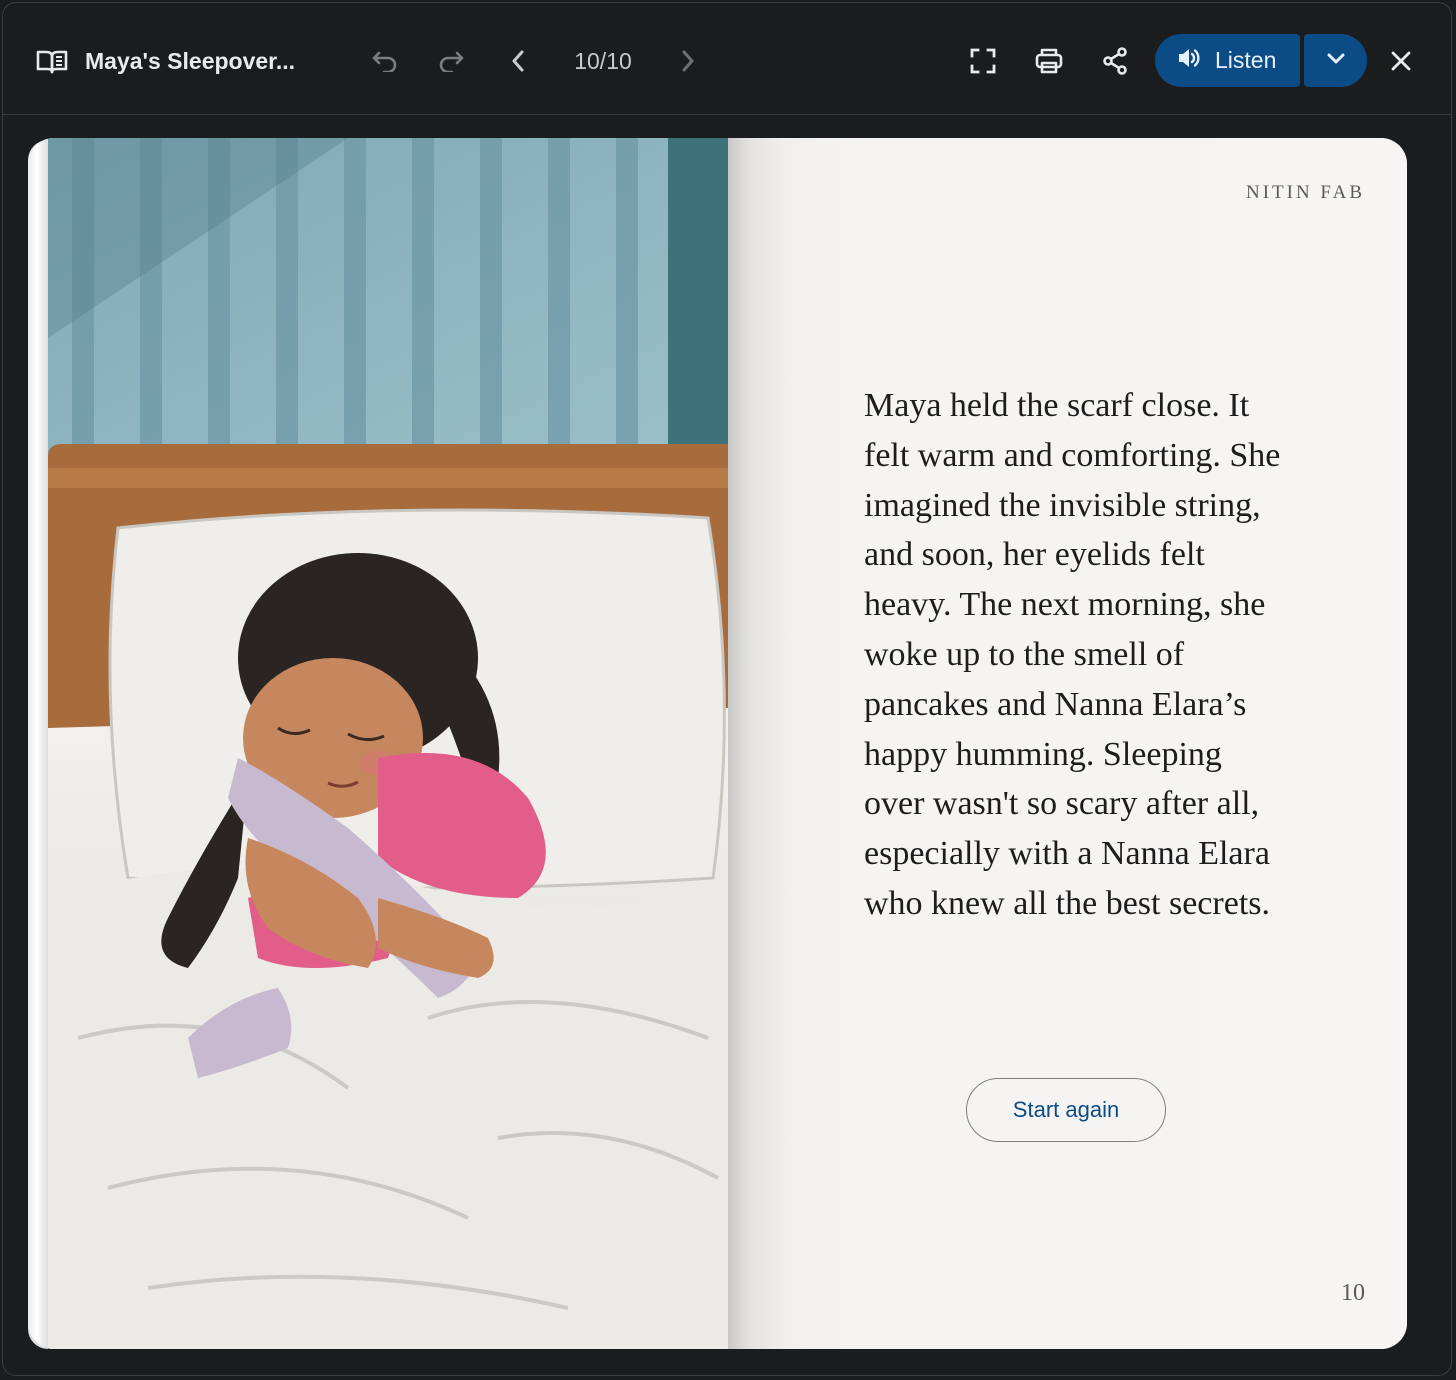 This screenshot has width=1456, height=1380. I want to click on volume-icon, so click(1189, 61).